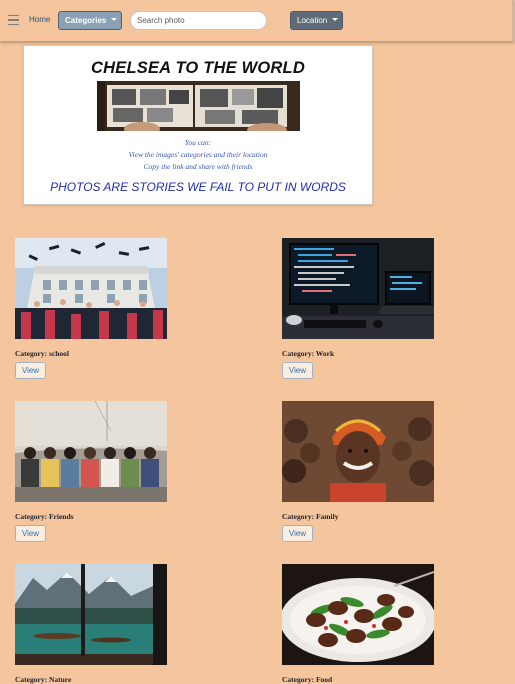  Describe the element at coordinates (312, 20) in the screenshot. I see `location-label: Location` at that location.